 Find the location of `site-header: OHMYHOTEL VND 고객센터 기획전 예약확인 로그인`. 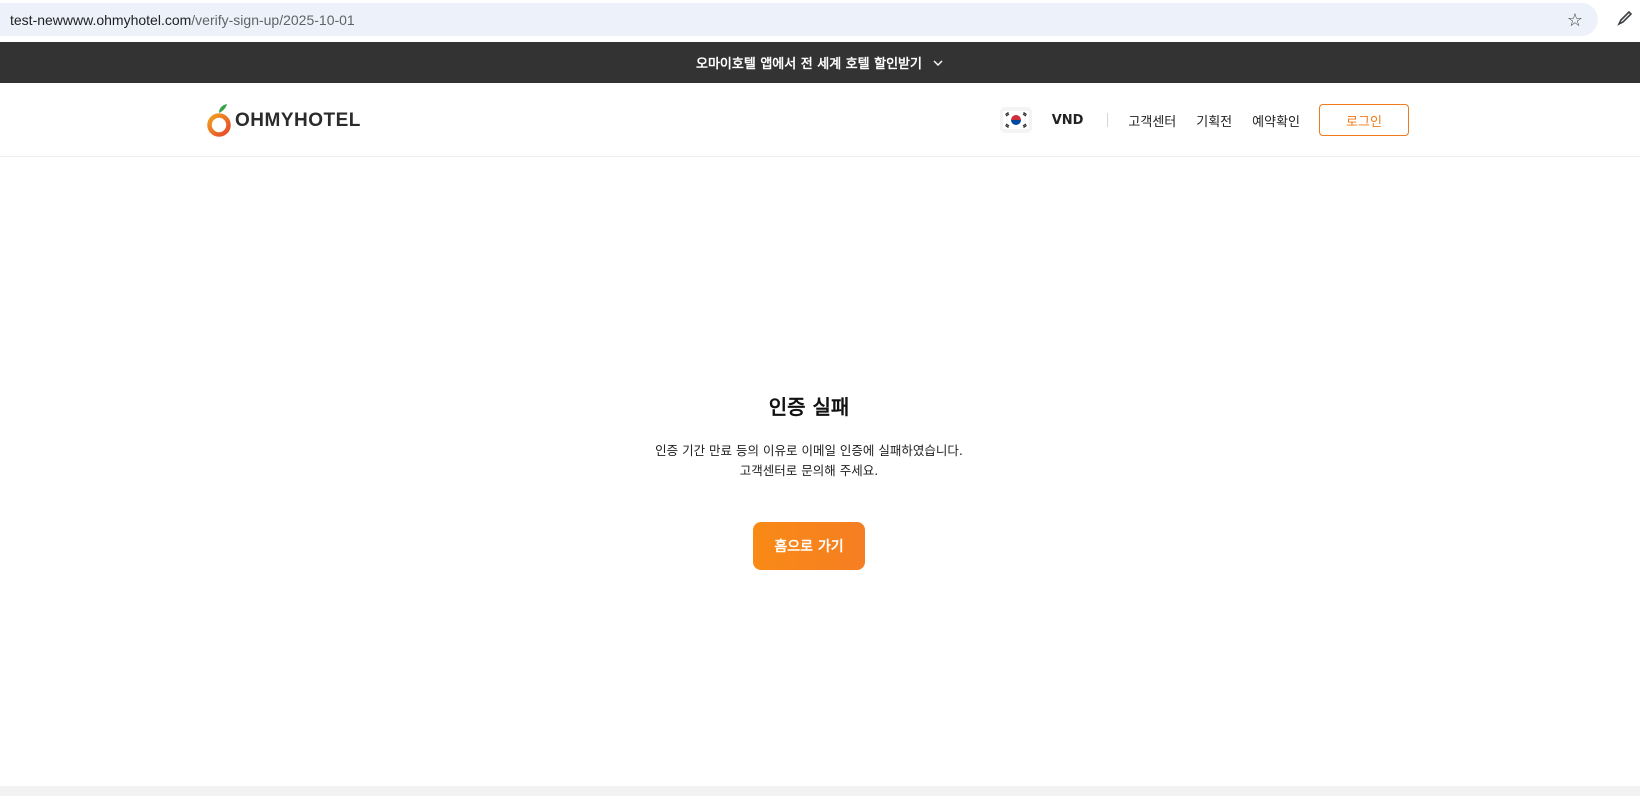

site-header: OHMYHOTEL VND 고객센터 기획전 예약확인 로그인 is located at coordinates (820, 120).